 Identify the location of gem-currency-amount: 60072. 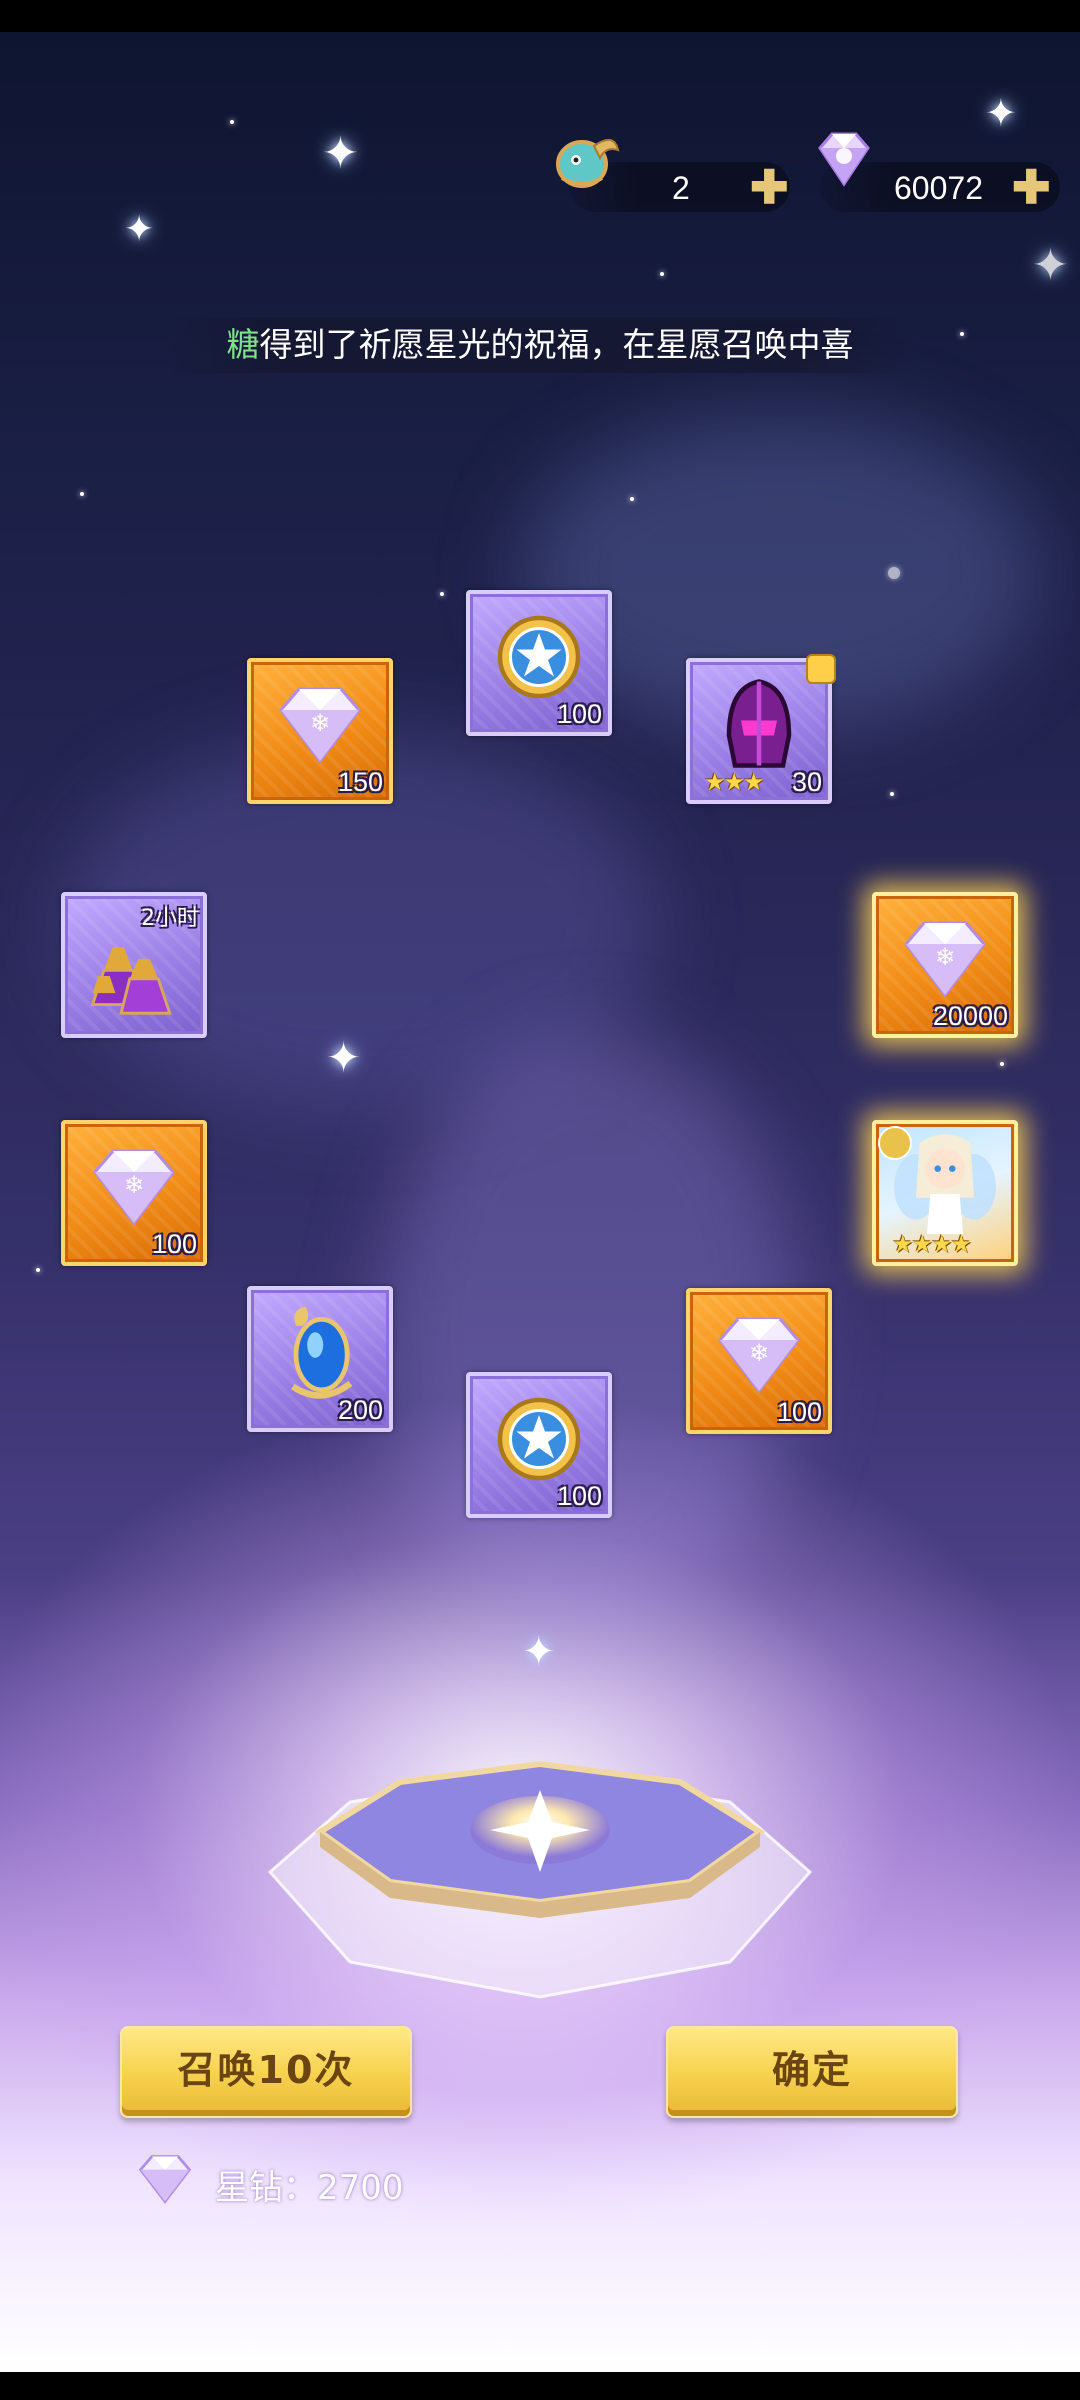
(938, 188).